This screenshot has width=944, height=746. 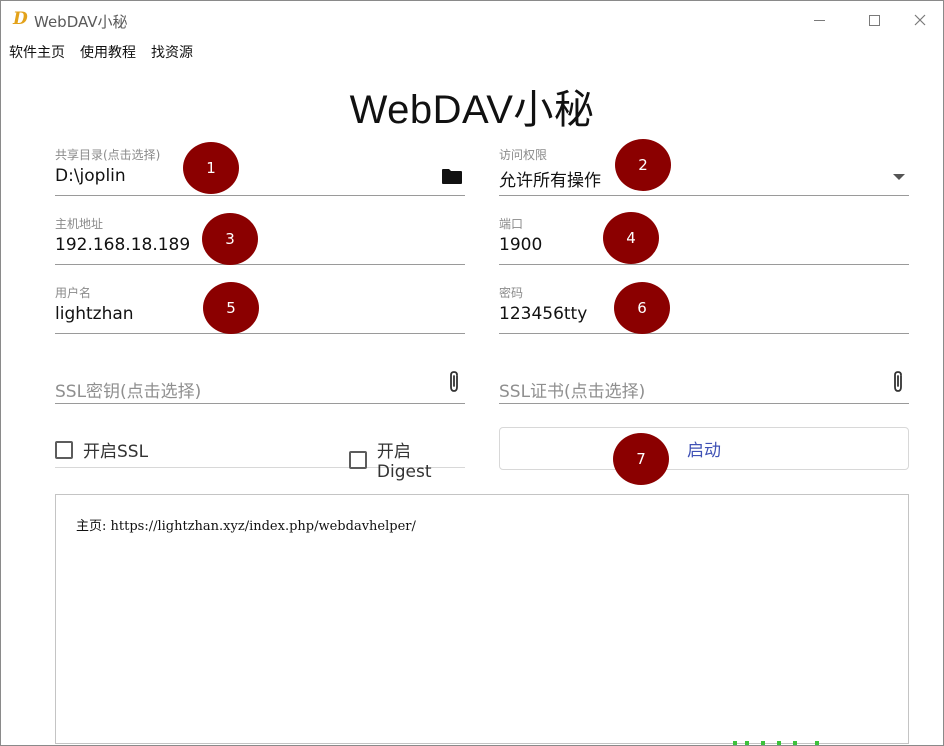 What do you see at coordinates (704, 240) in the screenshot?
I see `port-field: 端口 1900` at bounding box center [704, 240].